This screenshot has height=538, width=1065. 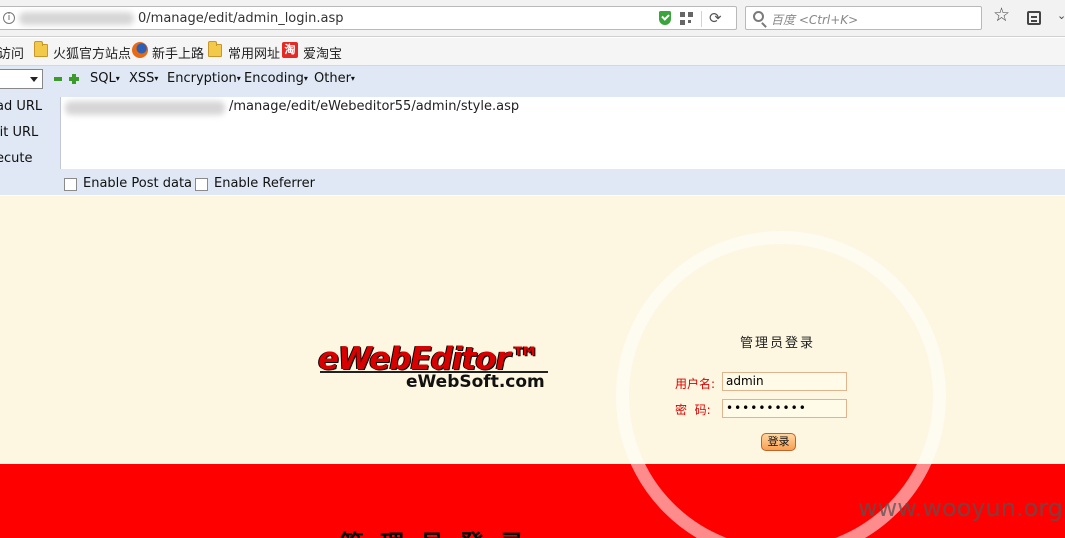 What do you see at coordinates (21, 106) in the screenshot?
I see `load-url-button: ad URL` at bounding box center [21, 106].